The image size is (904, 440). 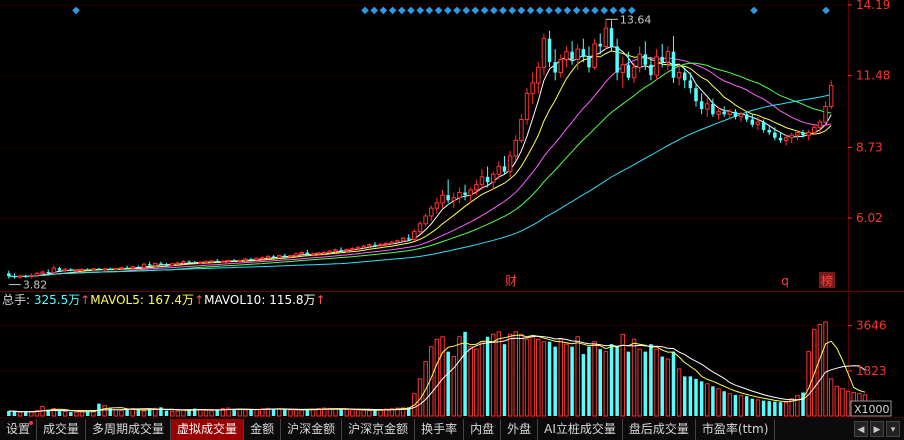 What do you see at coordinates (35, 285) in the screenshot?
I see `low-label: 3.82` at bounding box center [35, 285].